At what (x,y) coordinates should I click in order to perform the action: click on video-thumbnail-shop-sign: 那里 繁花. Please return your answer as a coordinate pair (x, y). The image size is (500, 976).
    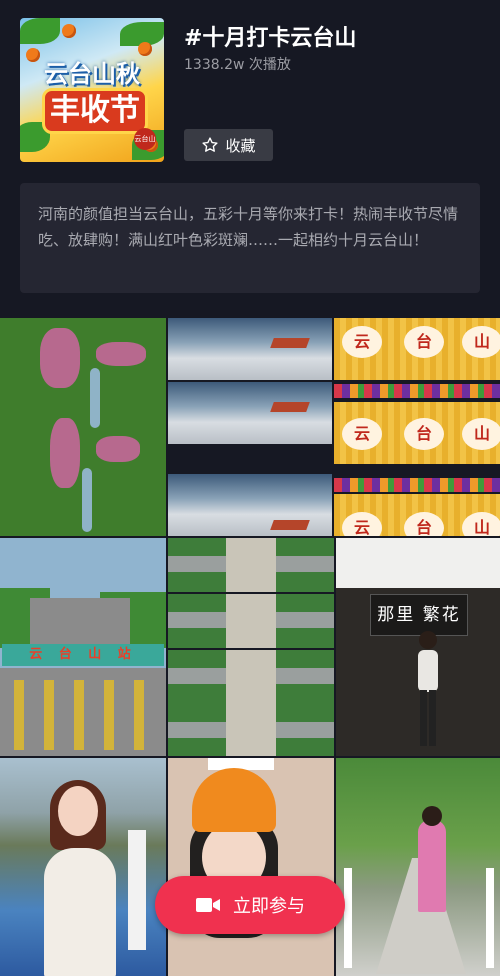
    Looking at the image, I should click on (418, 647).